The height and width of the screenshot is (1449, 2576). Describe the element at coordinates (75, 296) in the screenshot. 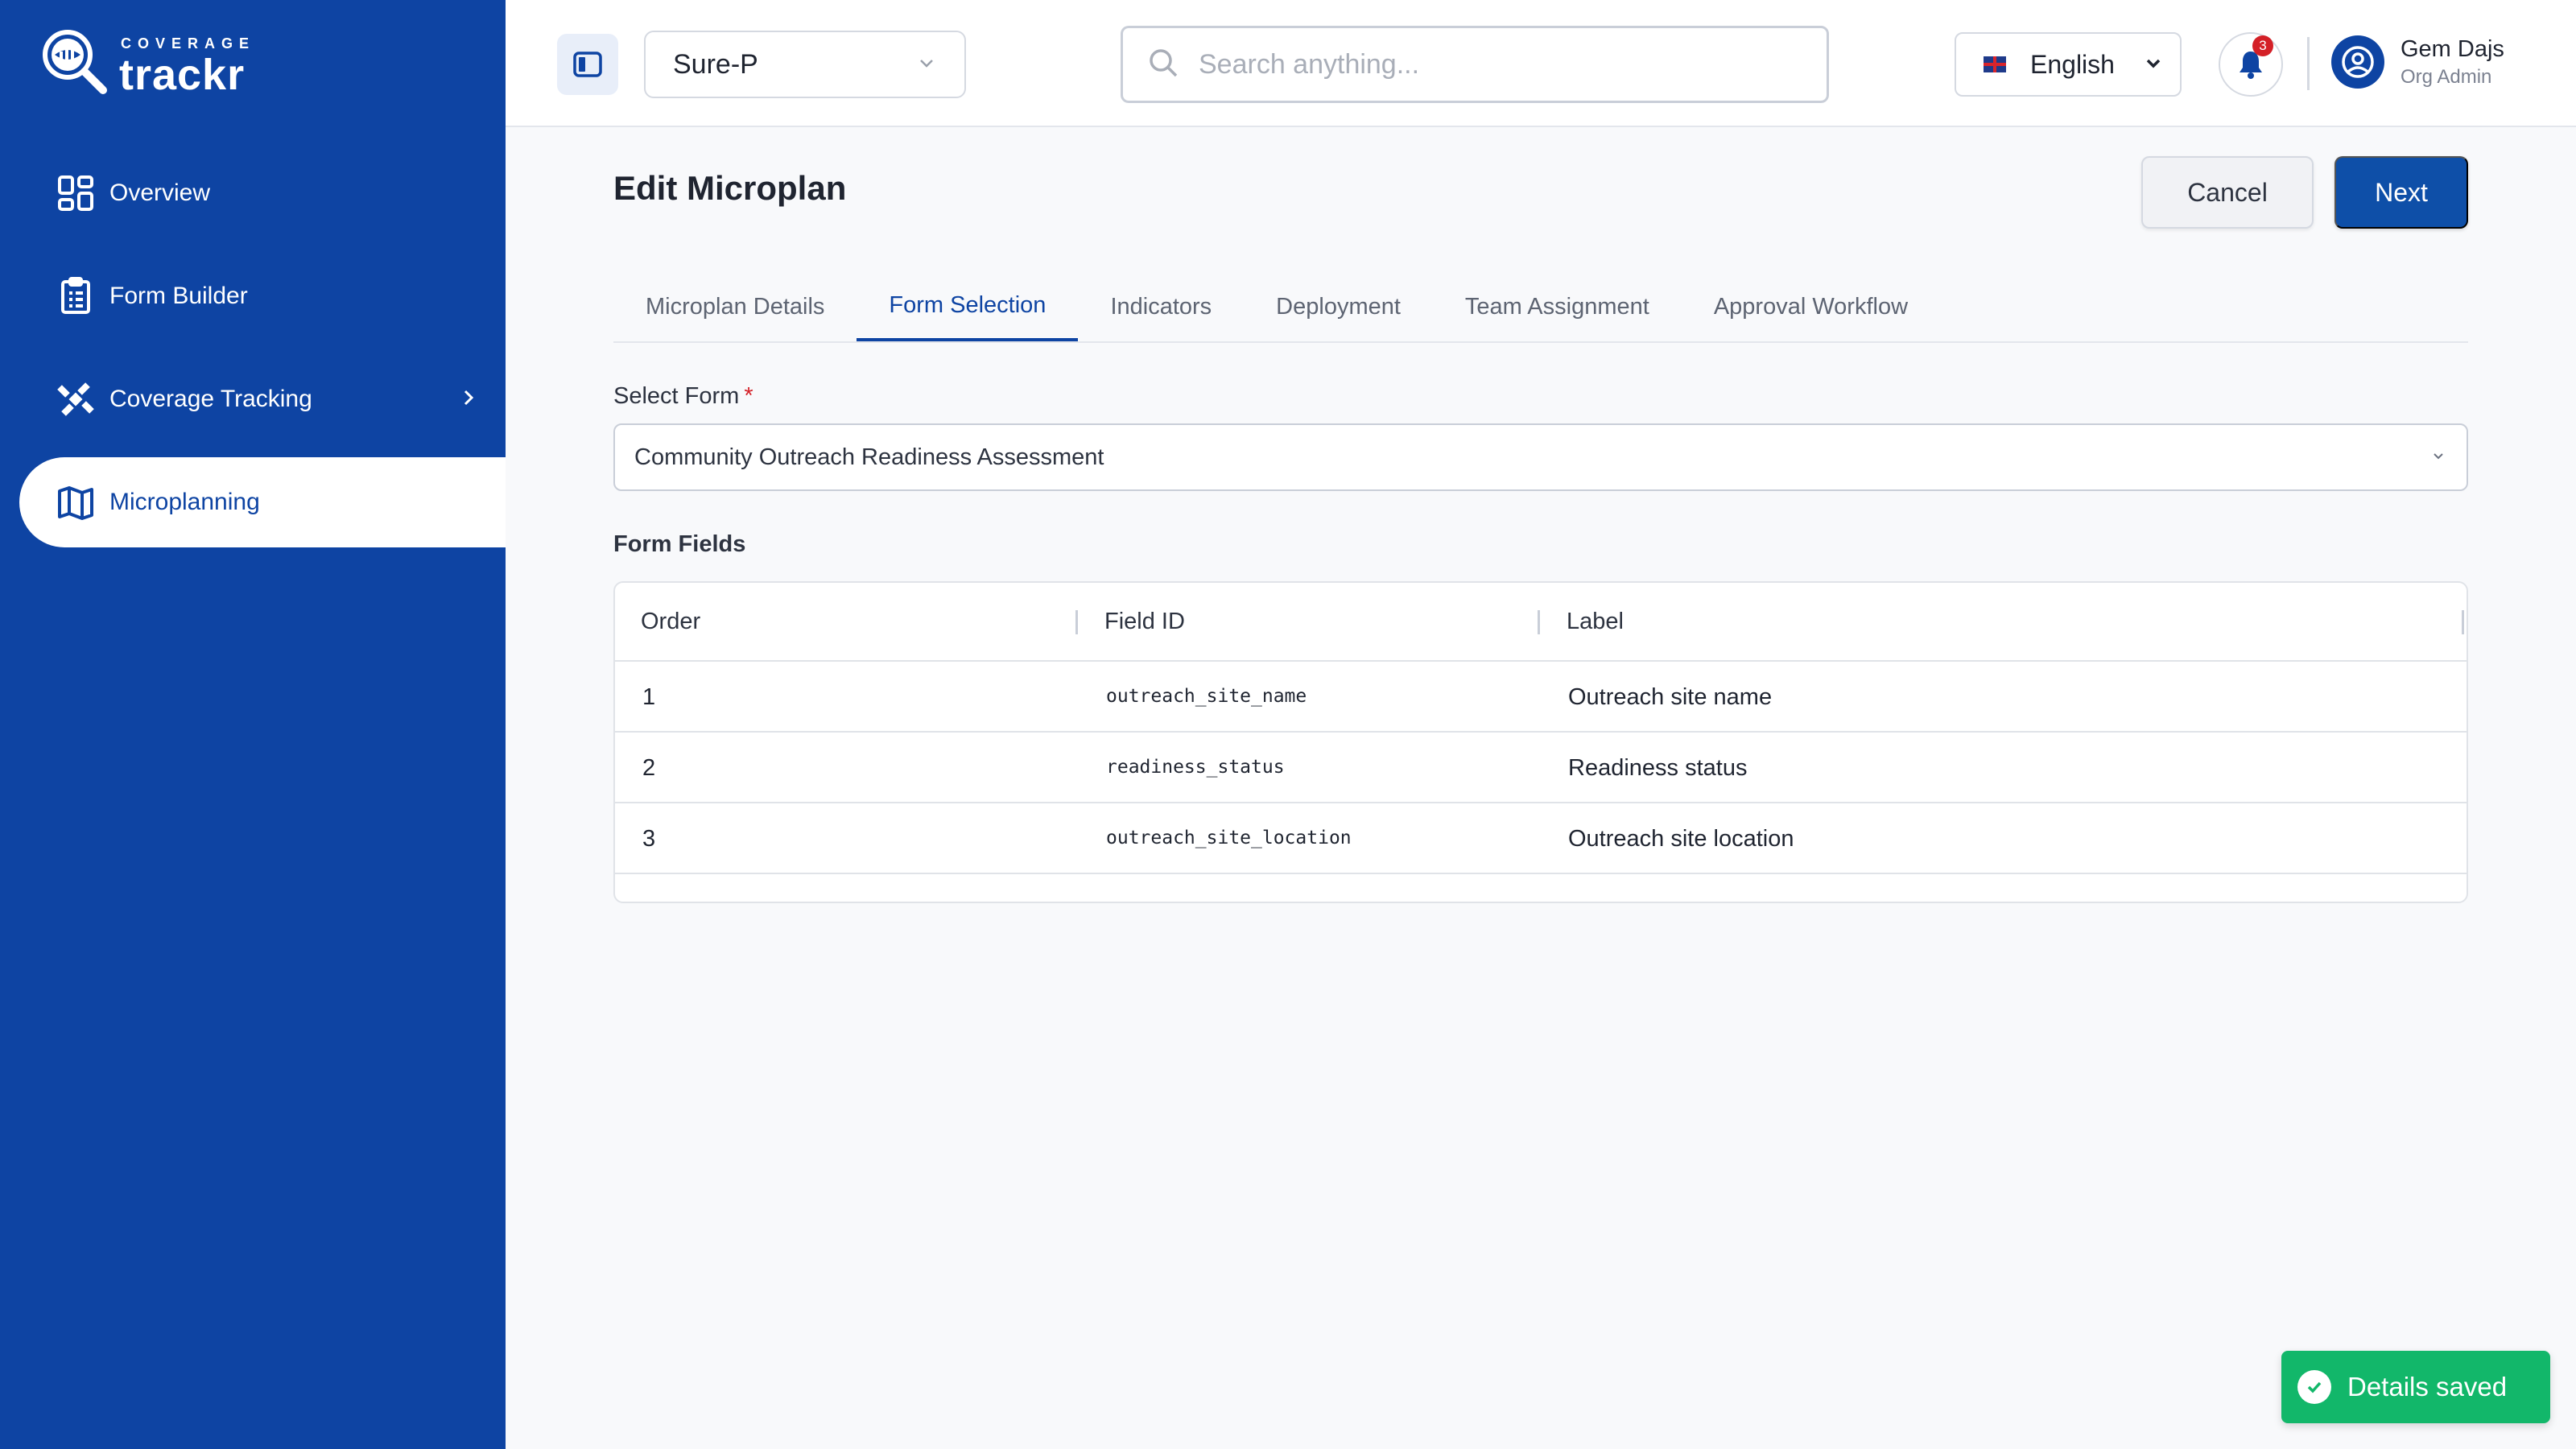

I see `clipboard-icon` at that location.